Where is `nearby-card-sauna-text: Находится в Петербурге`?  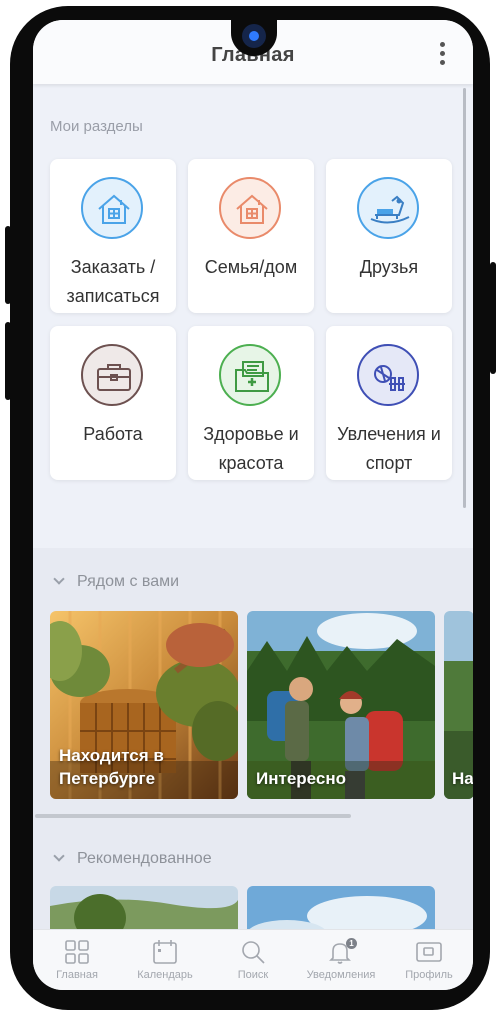
nearby-card-sauna-text: Находится в Петербурге is located at coordinates (111, 767).